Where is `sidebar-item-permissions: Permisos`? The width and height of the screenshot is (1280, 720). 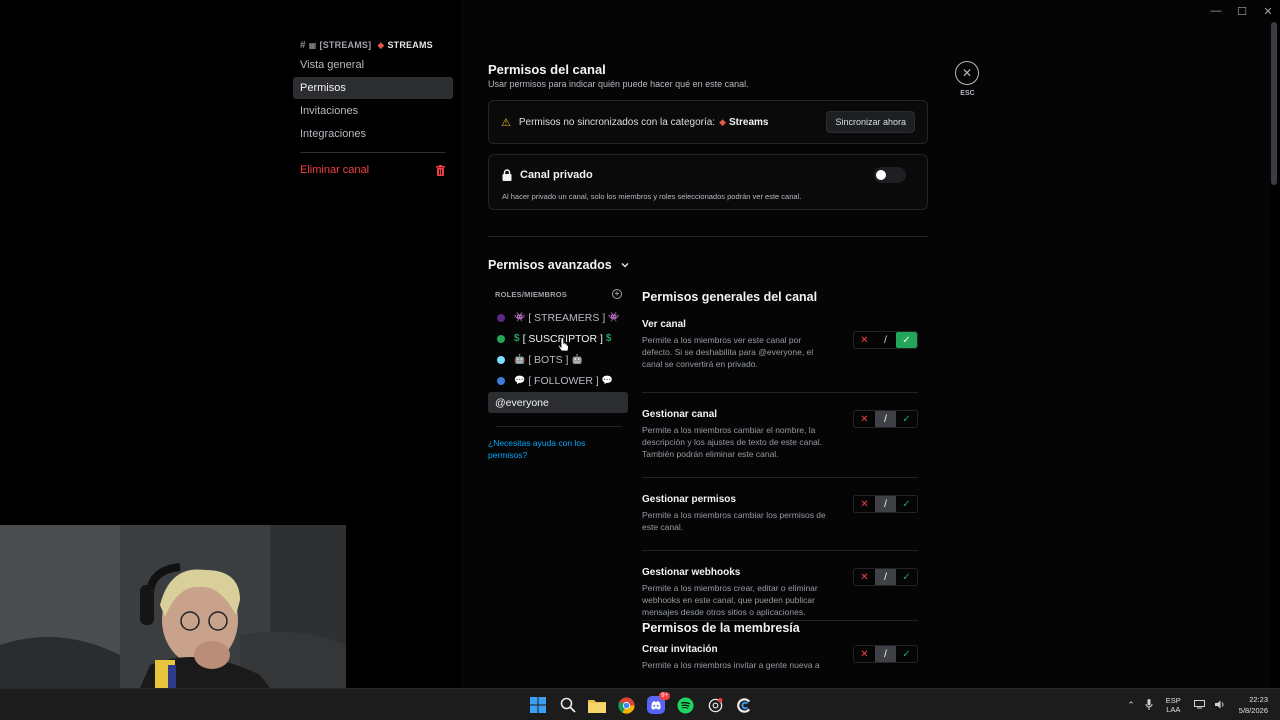
sidebar-item-permissions: Permisos is located at coordinates (373, 88).